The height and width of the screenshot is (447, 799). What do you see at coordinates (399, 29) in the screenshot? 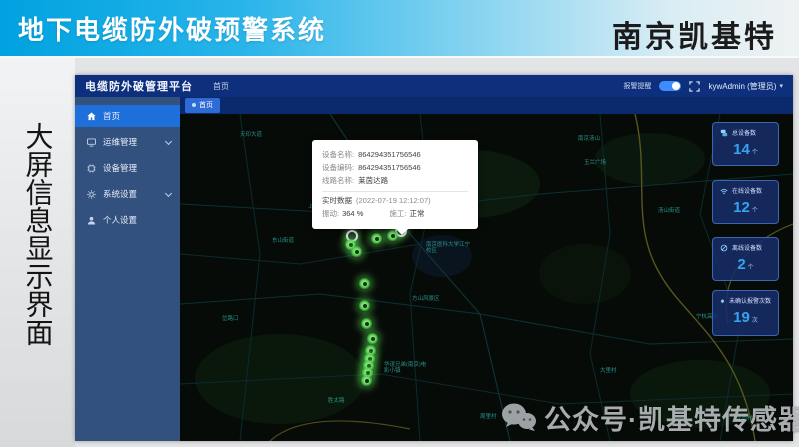
I see `top-banner: 地下电缆防外破预警系统 南京凯基特` at bounding box center [399, 29].